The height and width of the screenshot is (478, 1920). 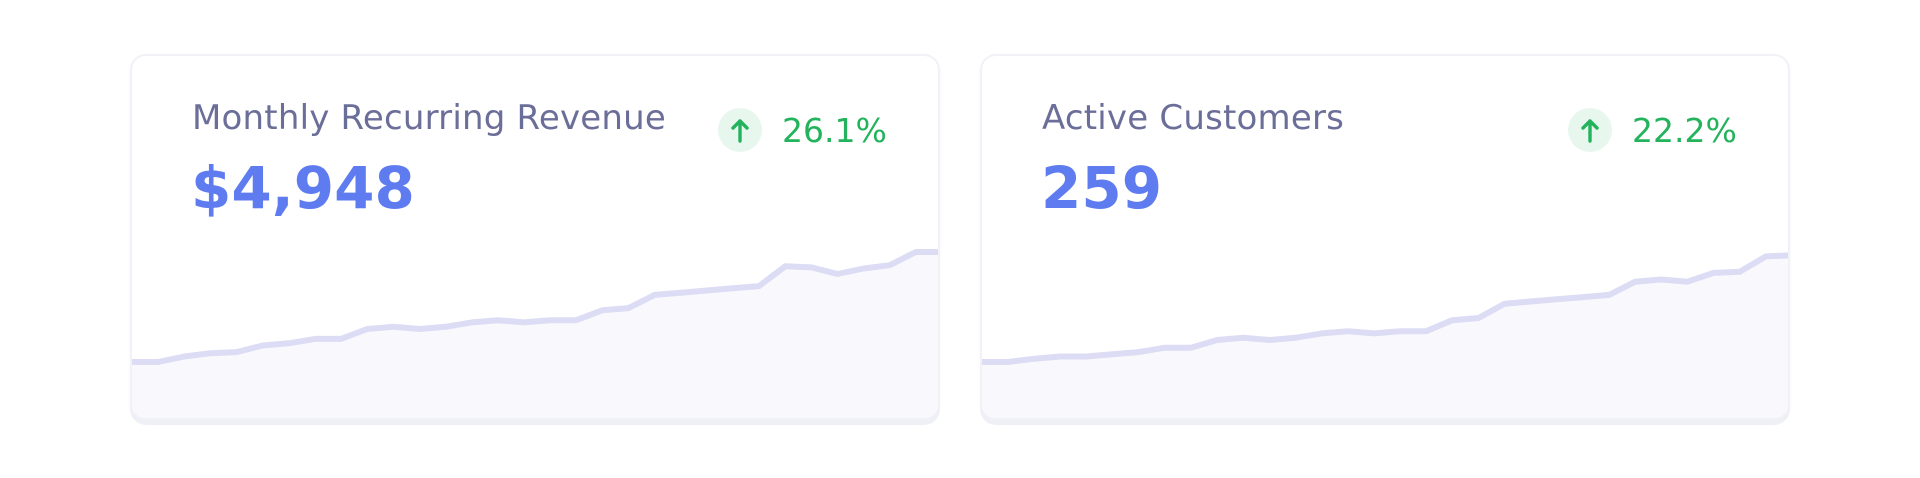 I want to click on kpi-title: Active Customers, so click(x=1193, y=118).